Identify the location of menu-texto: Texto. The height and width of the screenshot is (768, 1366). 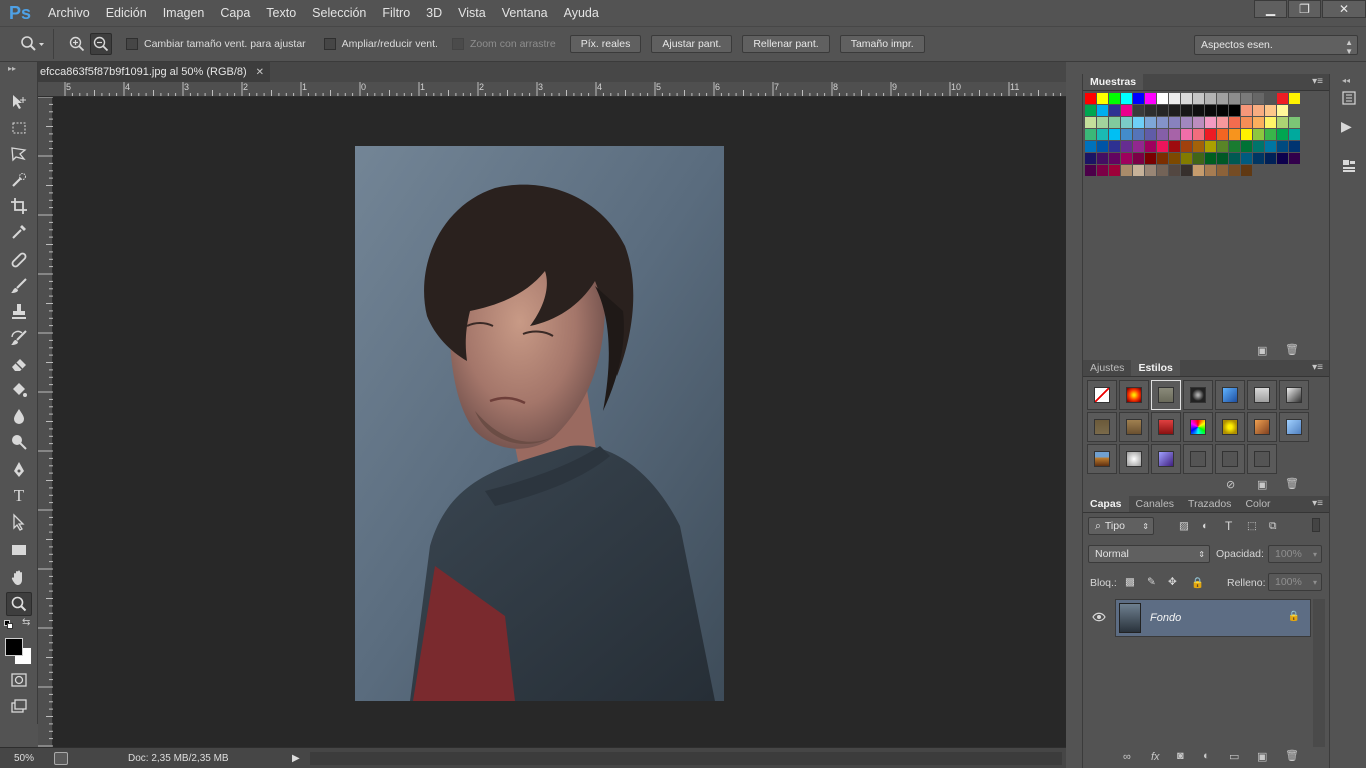
(281, 13).